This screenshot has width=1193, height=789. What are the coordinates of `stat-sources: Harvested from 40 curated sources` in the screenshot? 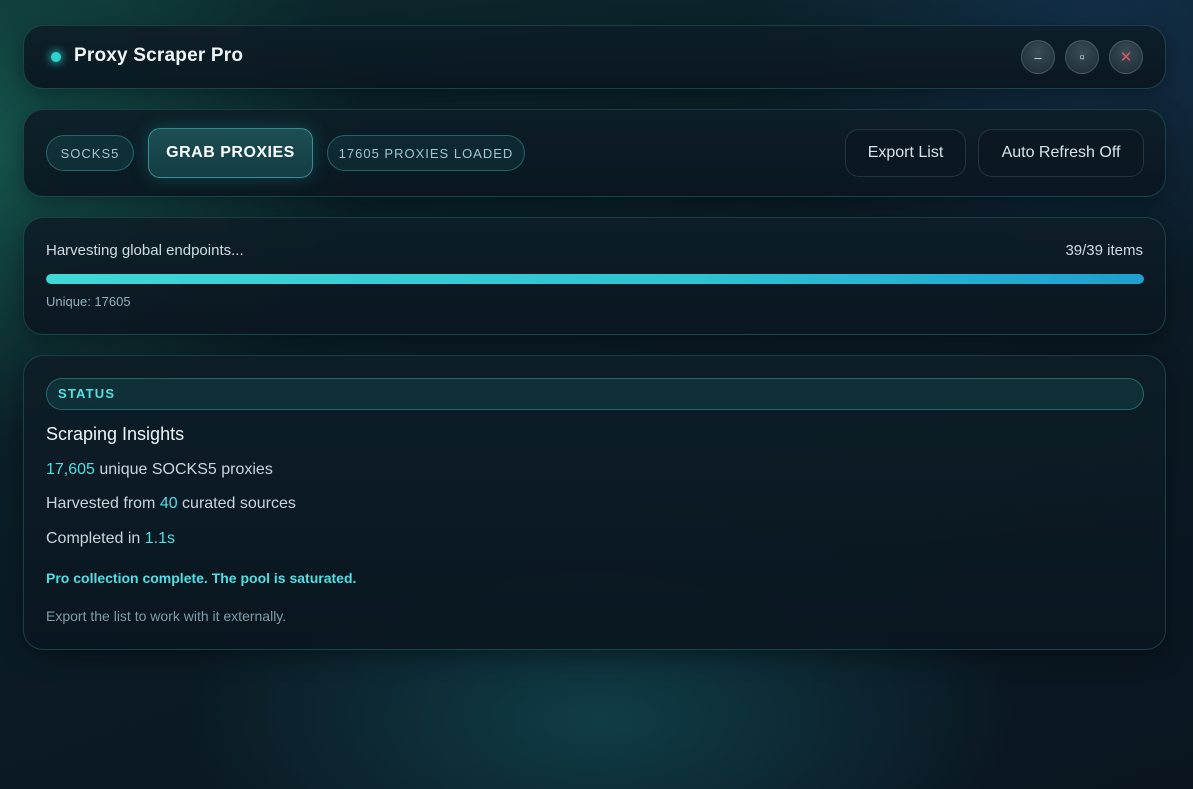 It's located at (171, 504).